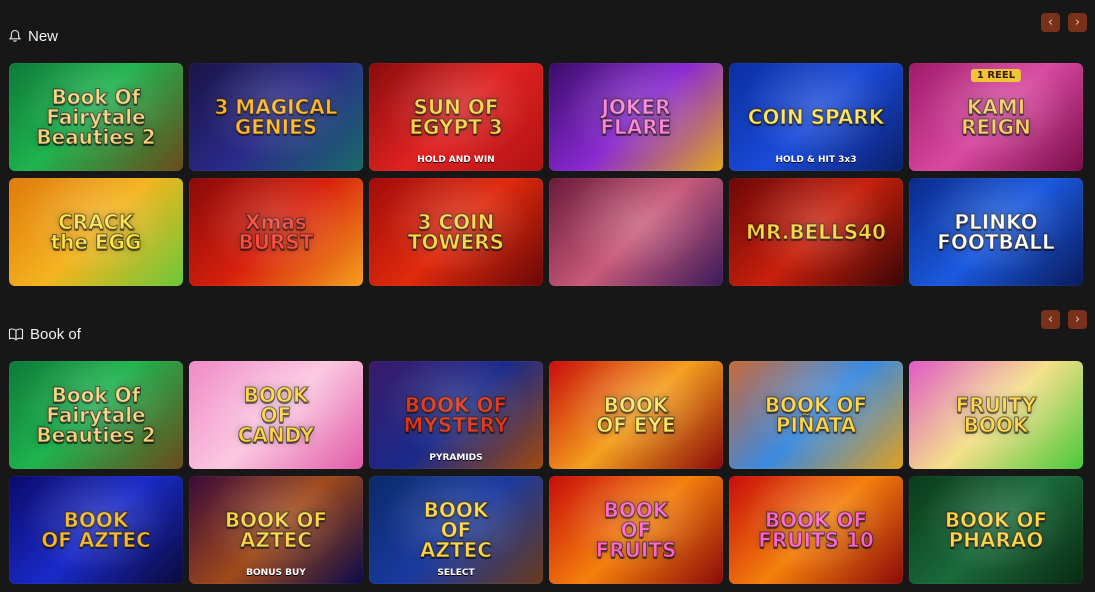  What do you see at coordinates (456, 160) in the screenshot?
I see `game-subtitle: HOLD AND WIN` at bounding box center [456, 160].